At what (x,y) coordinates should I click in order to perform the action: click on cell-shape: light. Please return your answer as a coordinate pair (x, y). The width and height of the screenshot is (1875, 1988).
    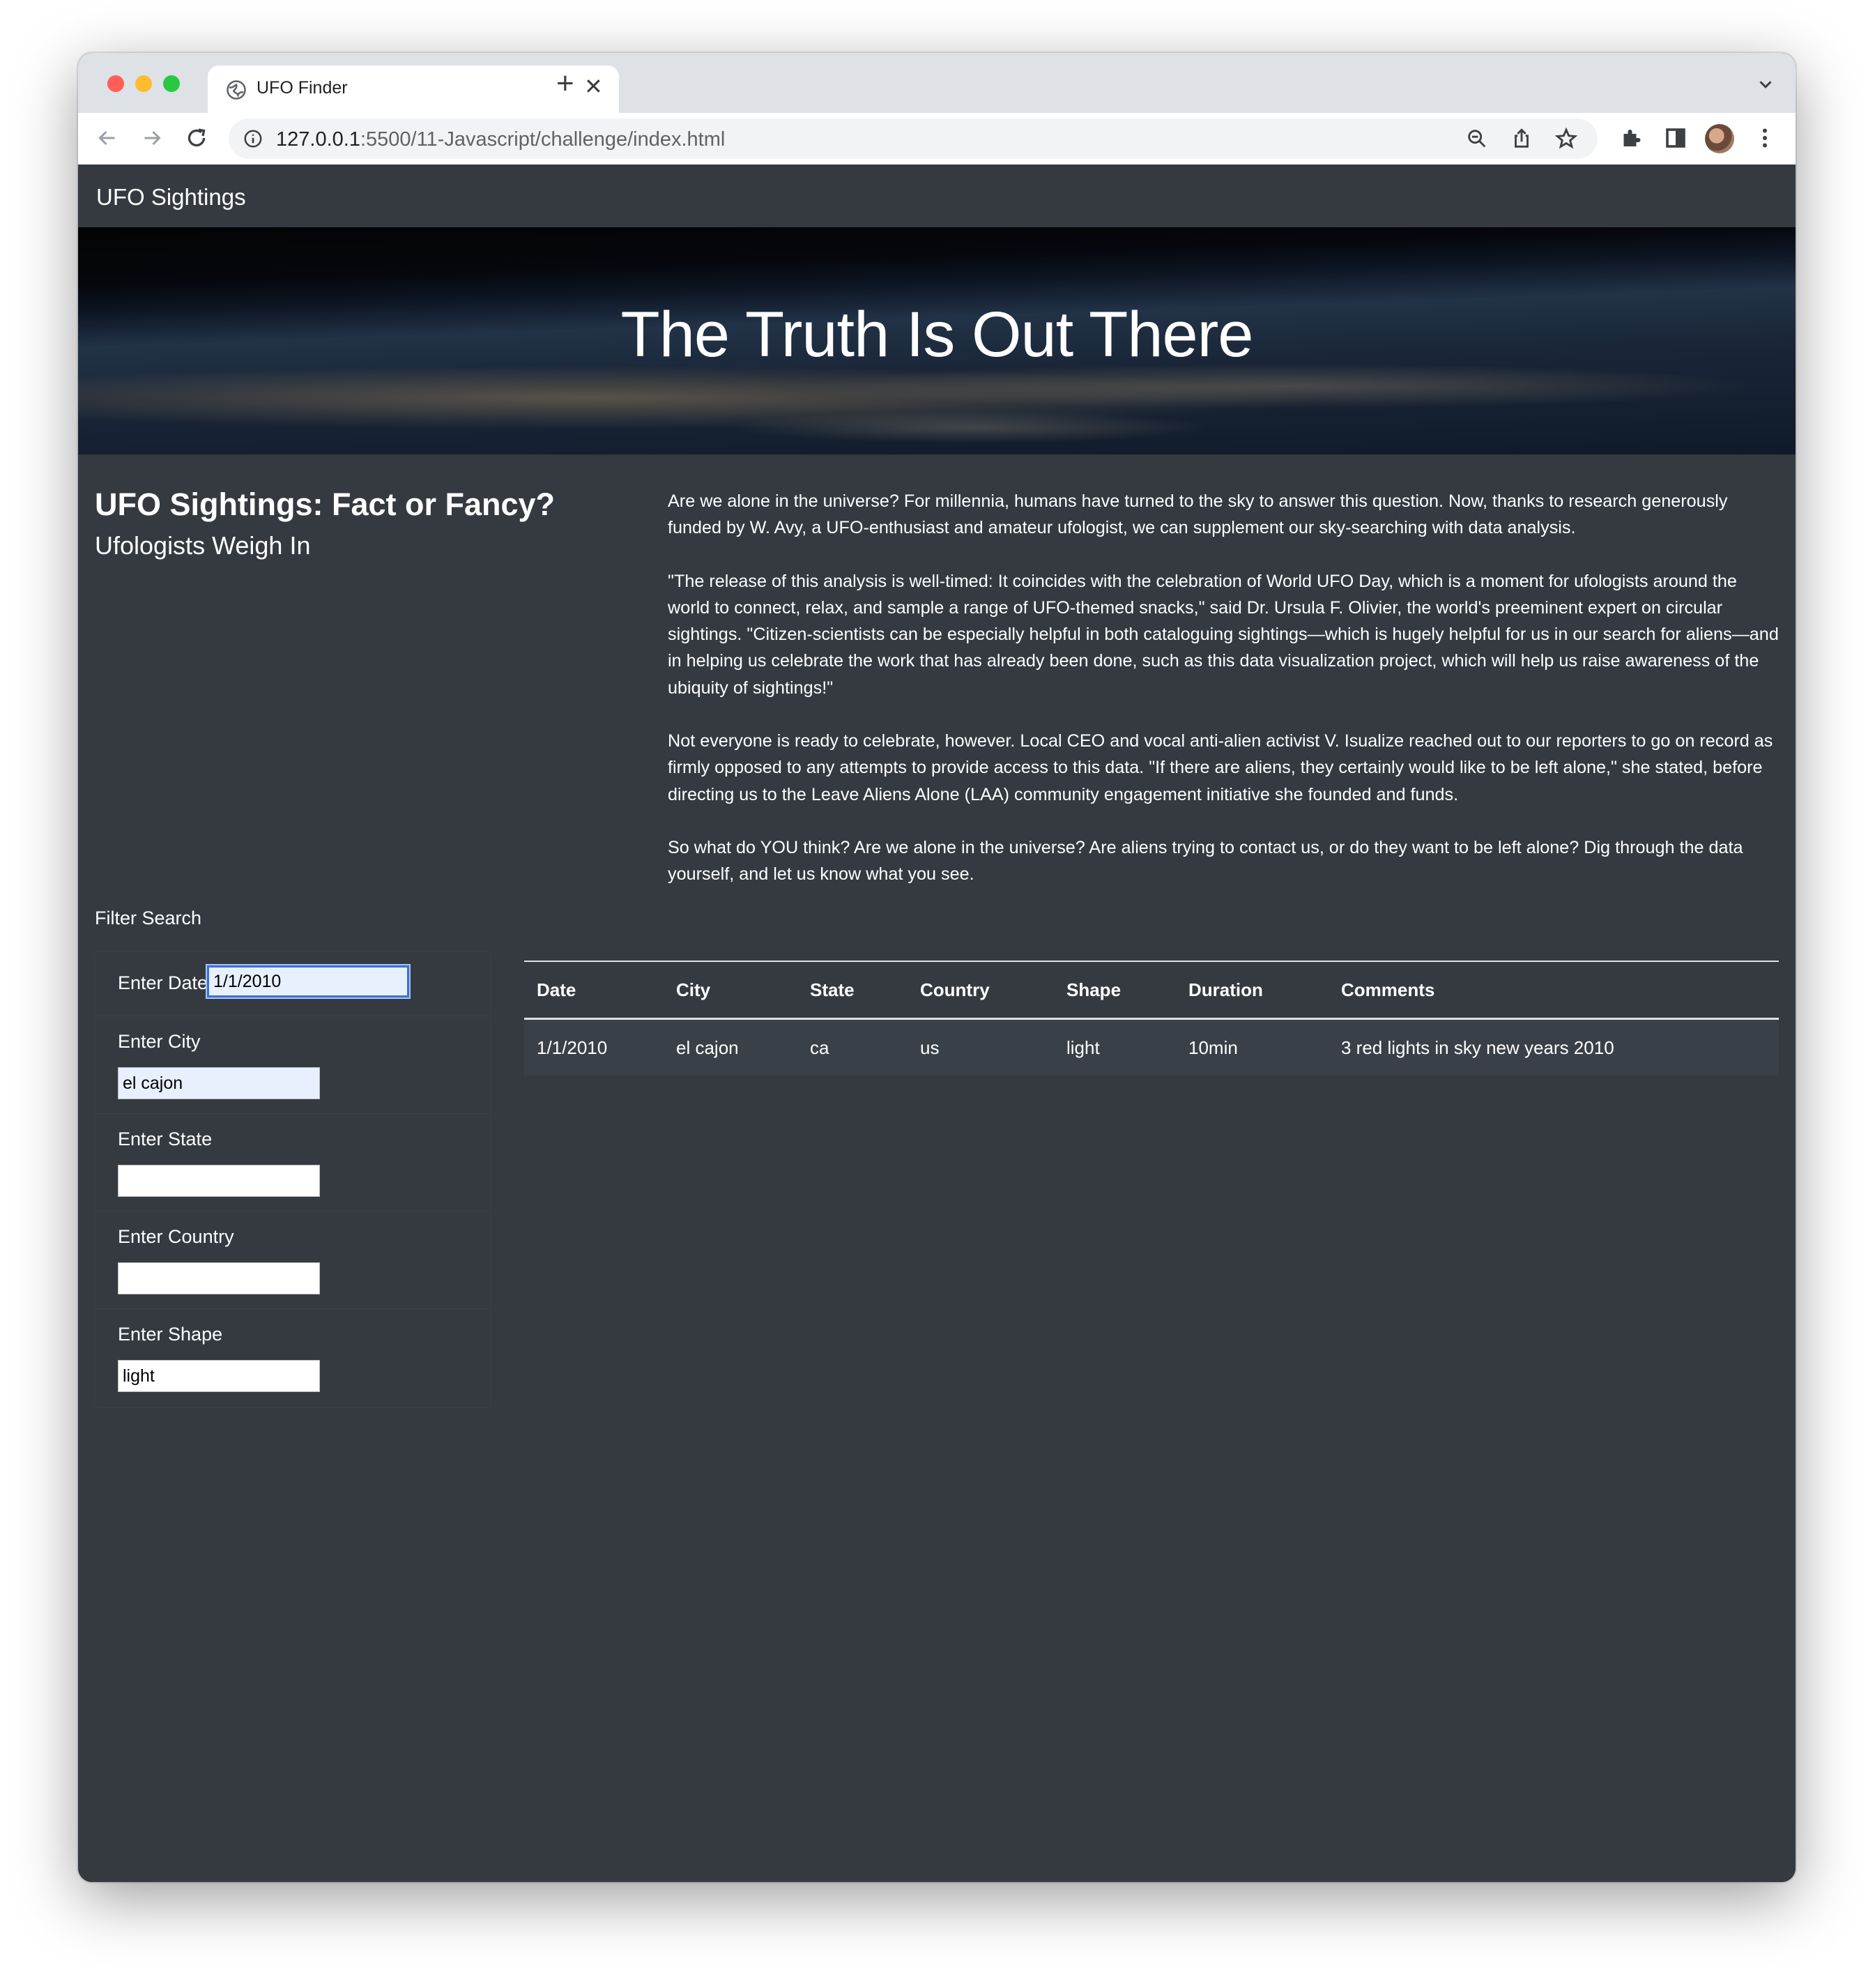
    Looking at the image, I should click on (1115, 1047).